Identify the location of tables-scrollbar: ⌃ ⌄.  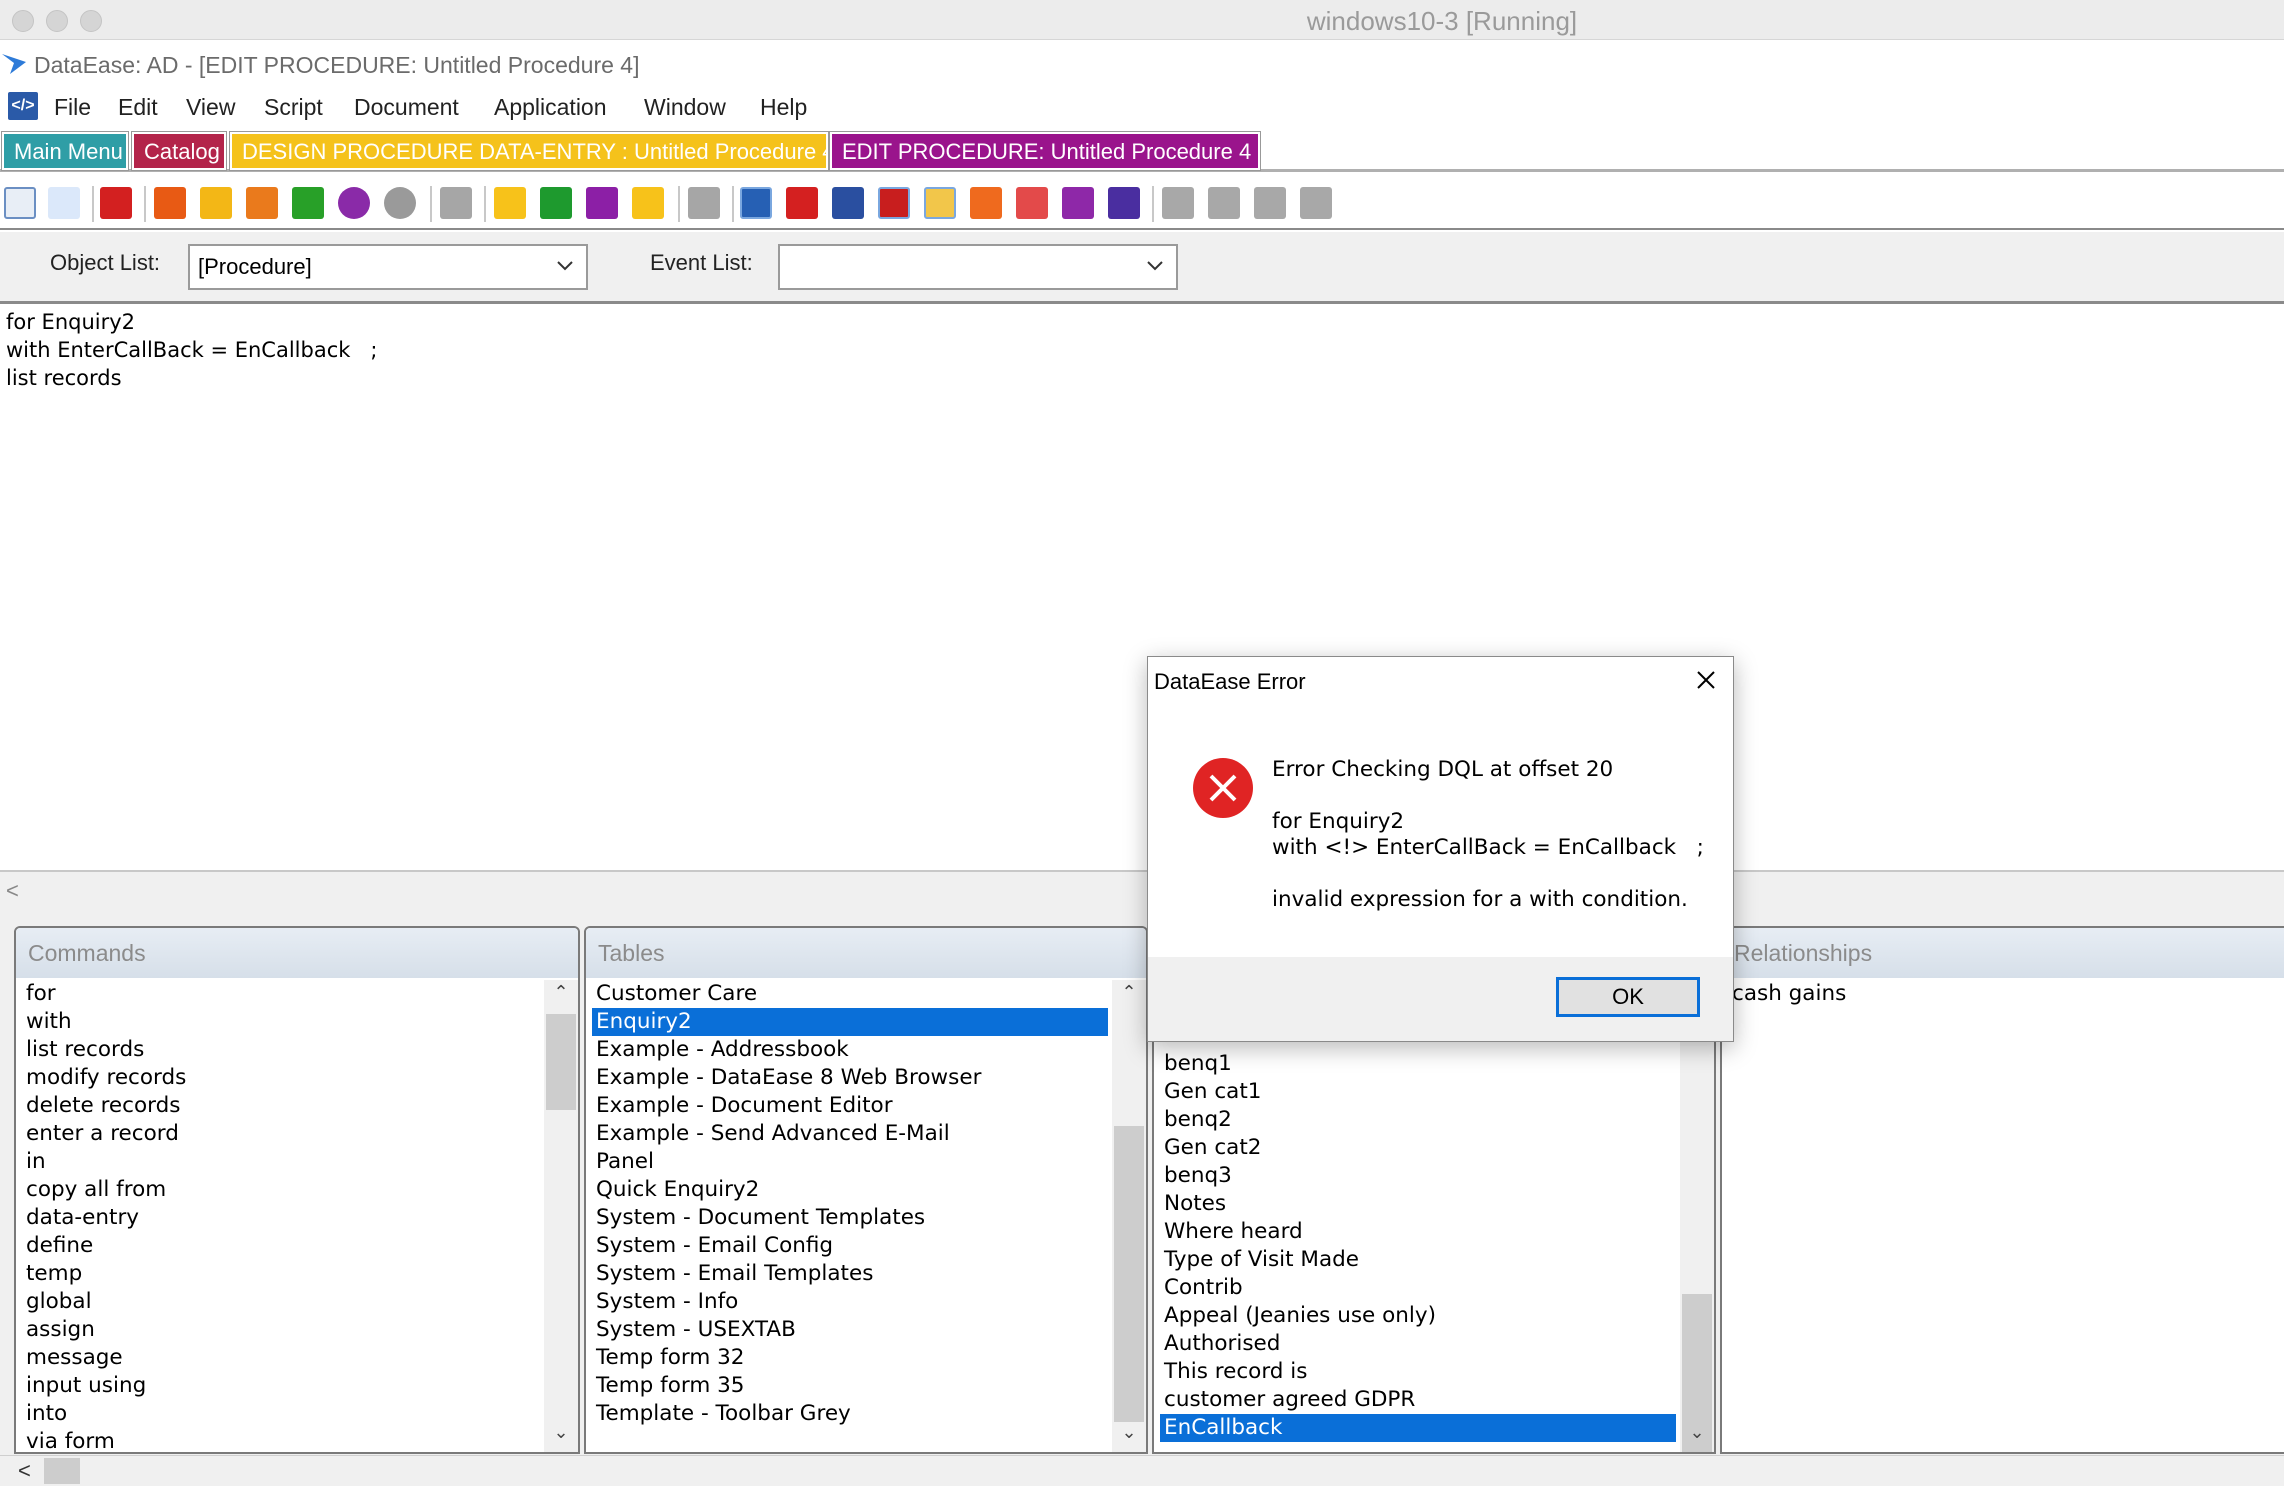
(1129, 1216).